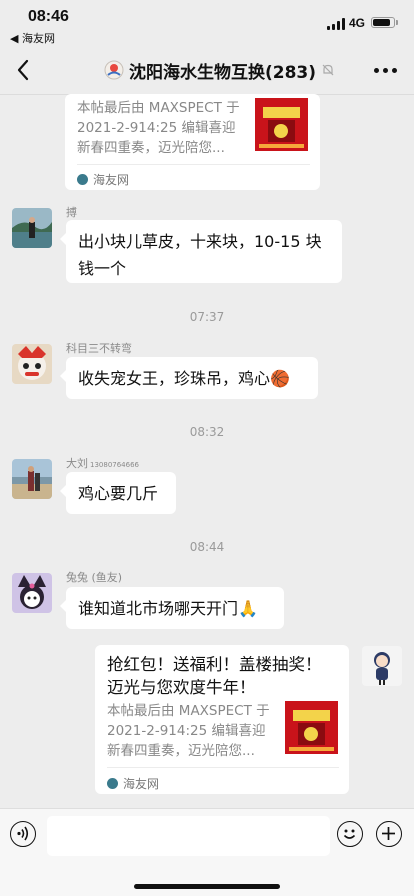 This screenshot has width=414, height=896. I want to click on link-card-title: 抢红包！送福利！盖楼抽奖！ 迈光与您欢度牛年！, so click(223, 676).